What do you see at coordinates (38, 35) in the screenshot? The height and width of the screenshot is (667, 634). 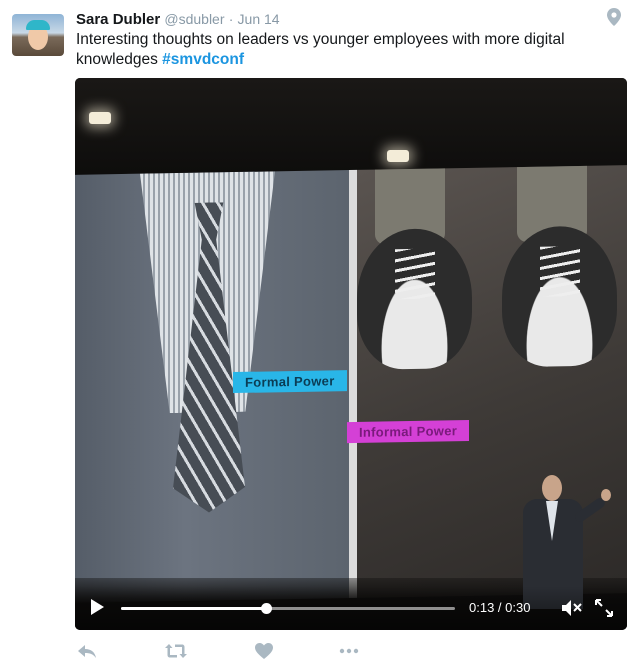 I see `avatar` at bounding box center [38, 35].